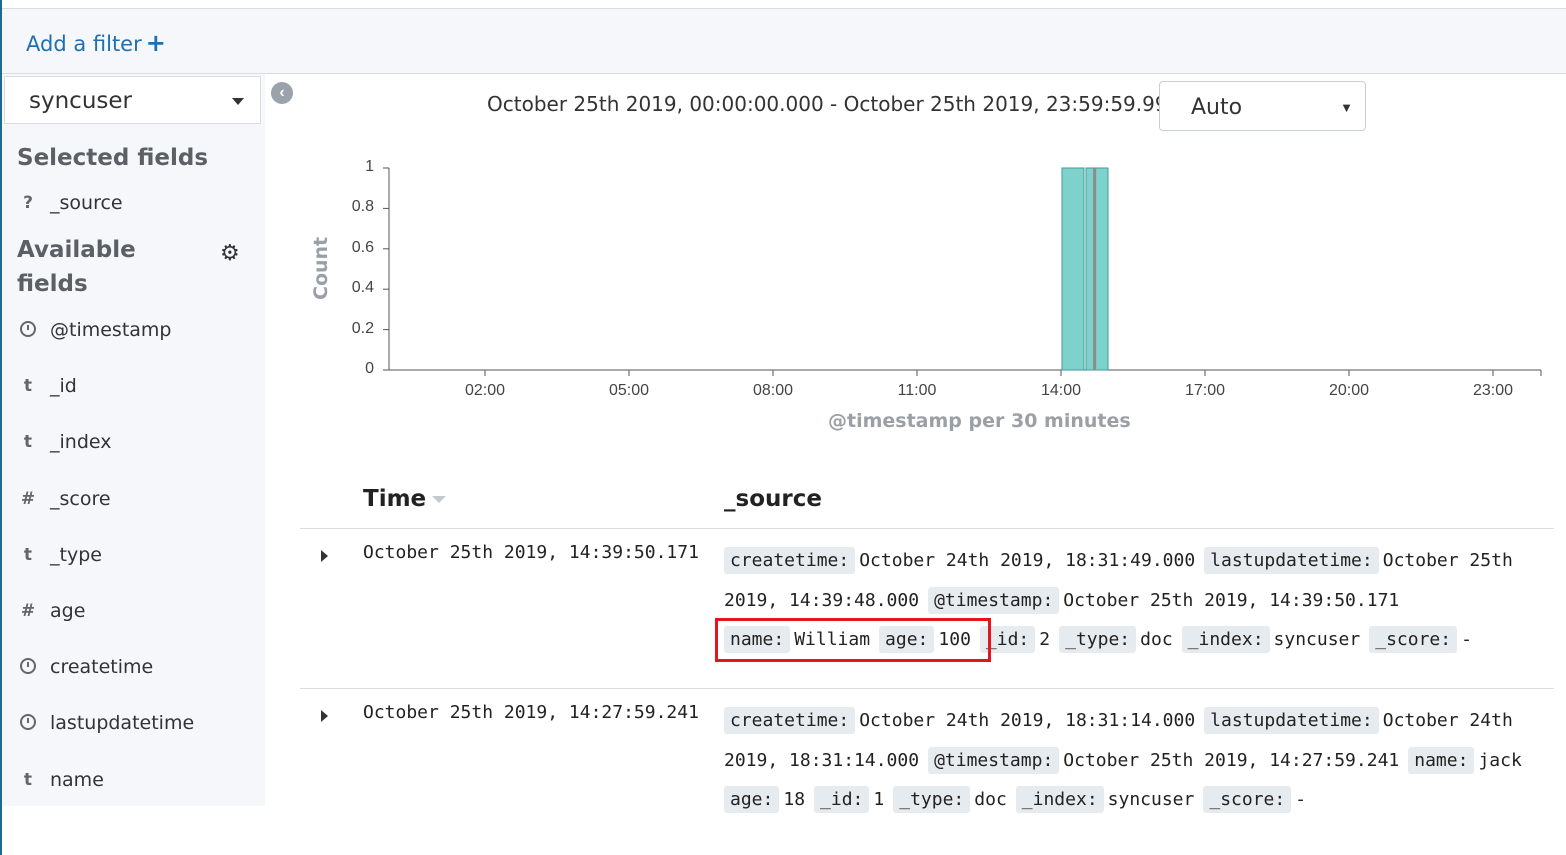 This screenshot has width=1566, height=855. I want to click on x-axis-label: @timestamp per 30 minutes, so click(979, 421).